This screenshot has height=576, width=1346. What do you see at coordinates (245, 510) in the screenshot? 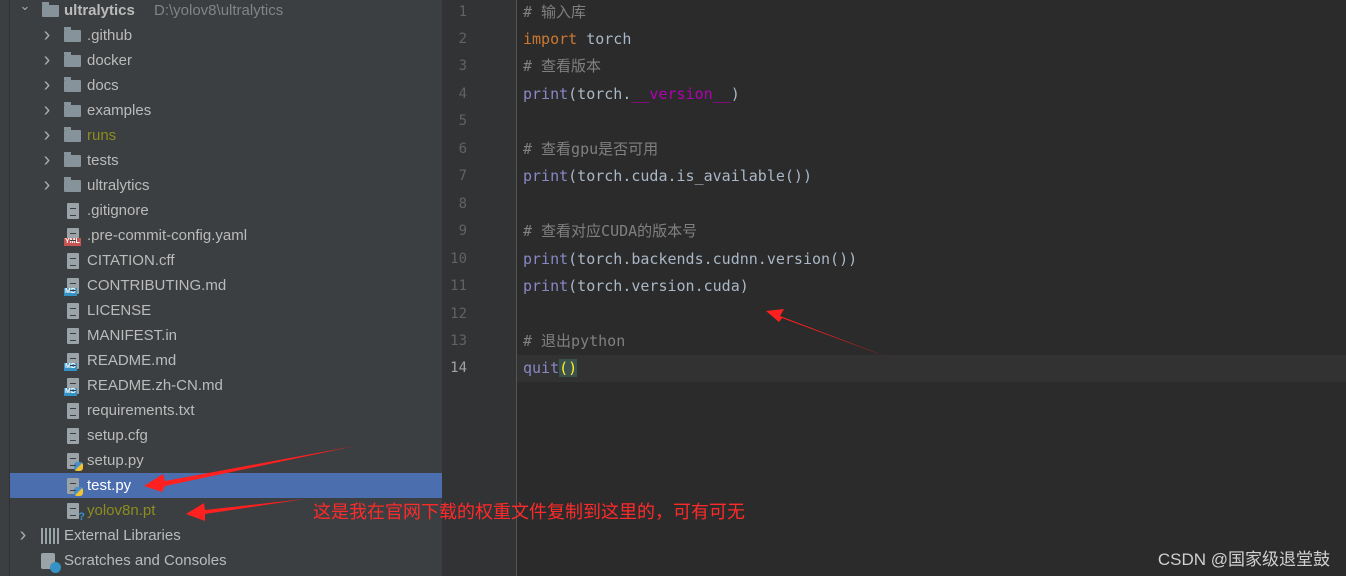
I see `arrow-to-yolov8n` at bounding box center [245, 510].